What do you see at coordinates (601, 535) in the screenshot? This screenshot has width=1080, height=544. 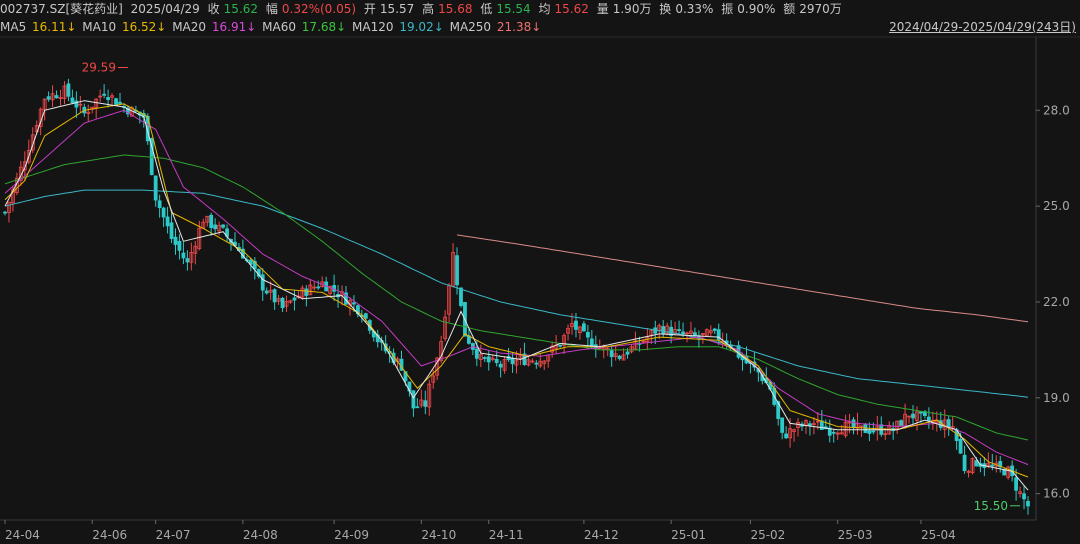 I see `x-tick-label: 24-12` at bounding box center [601, 535].